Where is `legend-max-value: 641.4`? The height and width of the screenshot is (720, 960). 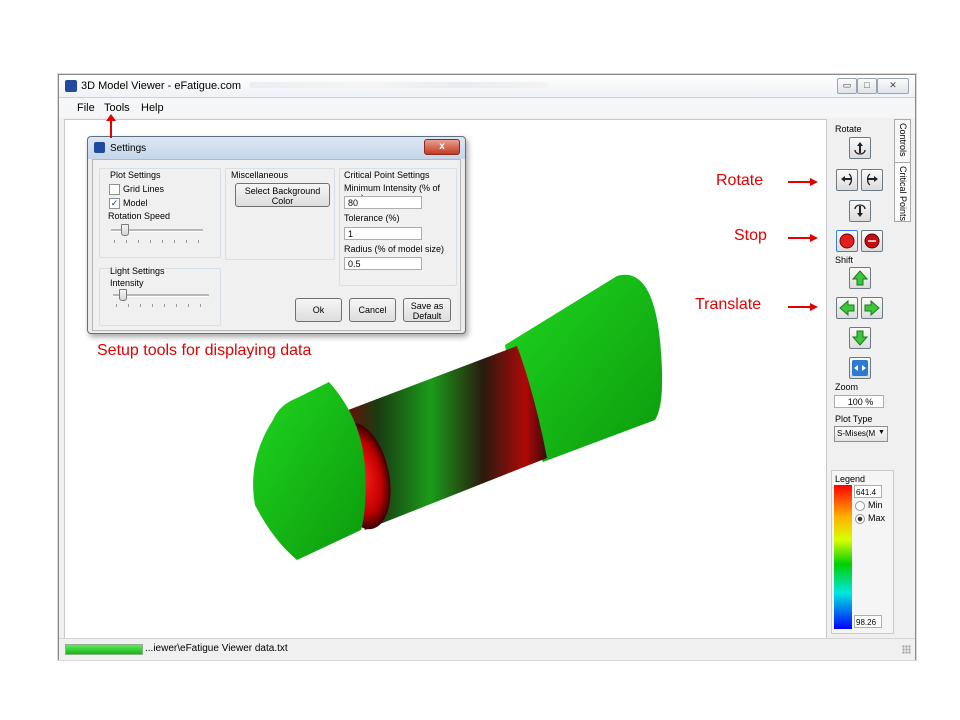 legend-max-value: 641.4 is located at coordinates (868, 491).